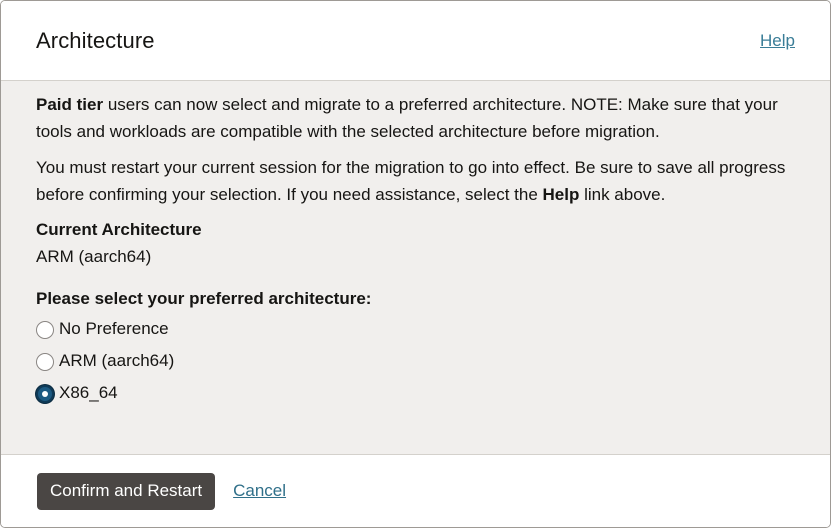 The image size is (831, 528). I want to click on radio-button-checked, so click(45, 394).